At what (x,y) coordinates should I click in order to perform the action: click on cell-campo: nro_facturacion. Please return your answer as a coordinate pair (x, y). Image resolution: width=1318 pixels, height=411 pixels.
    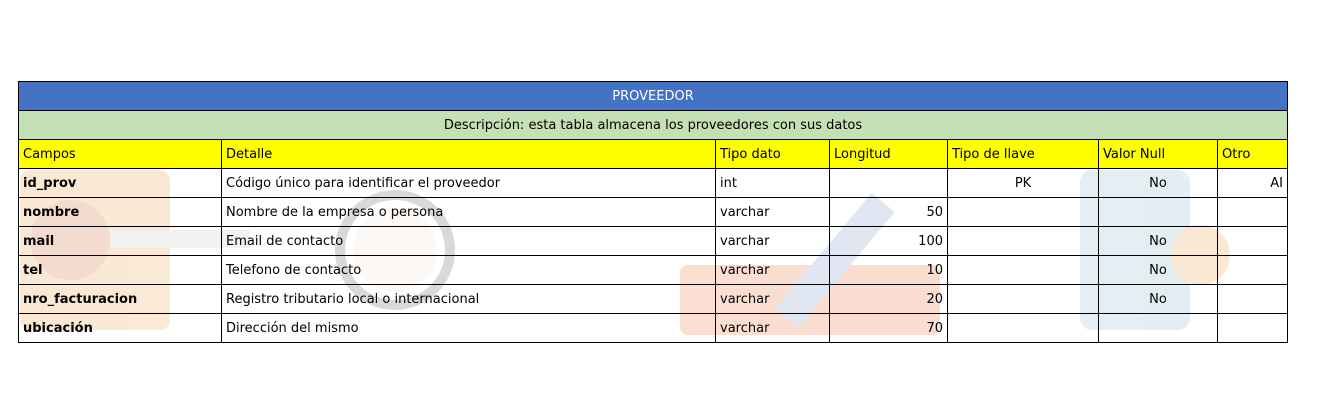
    Looking at the image, I should click on (120, 299).